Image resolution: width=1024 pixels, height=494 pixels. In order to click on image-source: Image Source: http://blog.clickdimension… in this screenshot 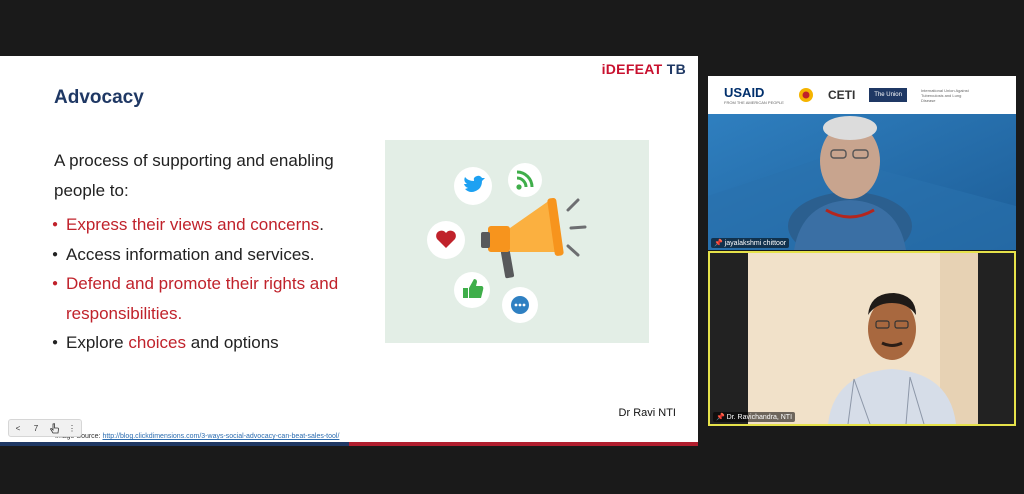, I will do `click(197, 436)`.